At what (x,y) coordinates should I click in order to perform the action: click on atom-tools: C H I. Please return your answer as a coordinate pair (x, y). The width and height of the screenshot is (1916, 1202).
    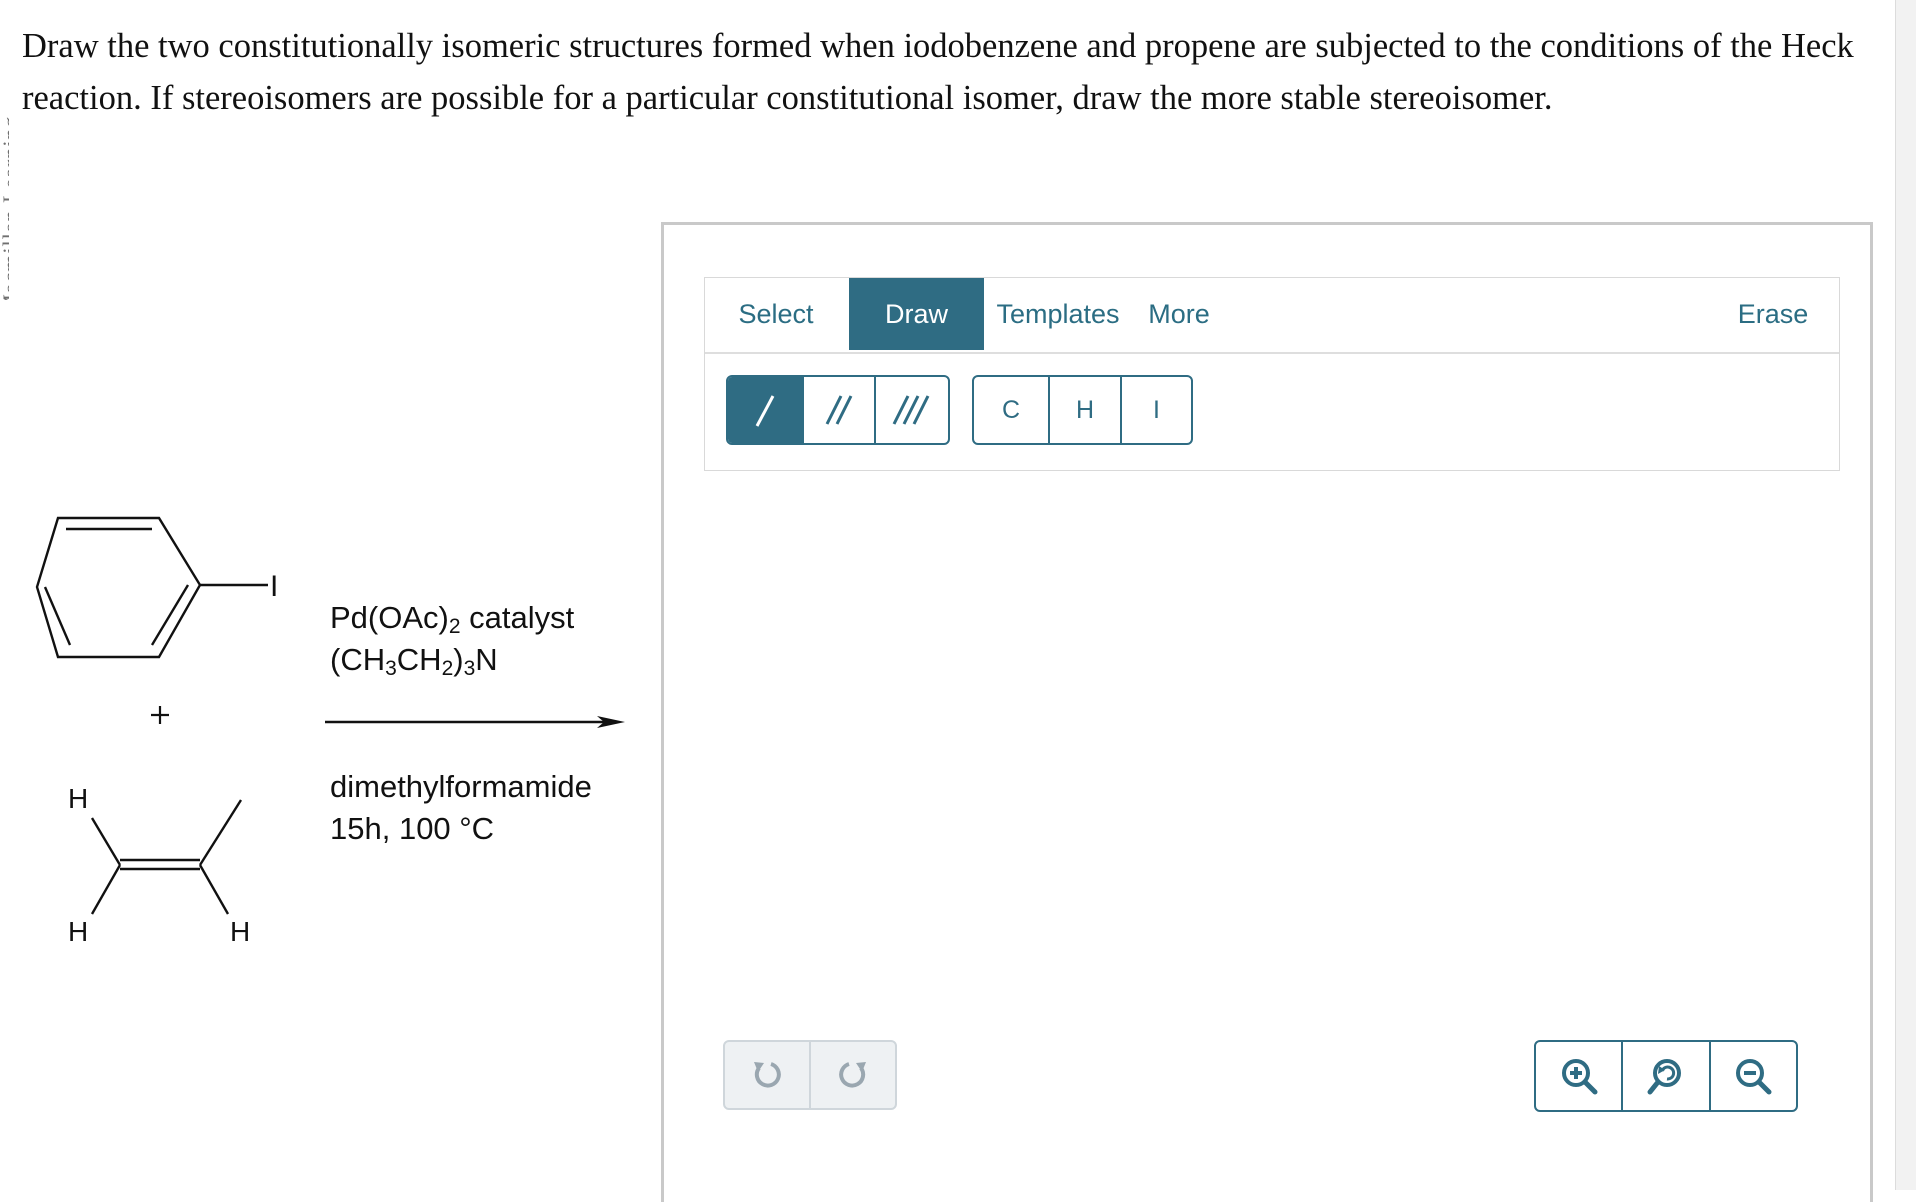
    Looking at the image, I should click on (1082, 410).